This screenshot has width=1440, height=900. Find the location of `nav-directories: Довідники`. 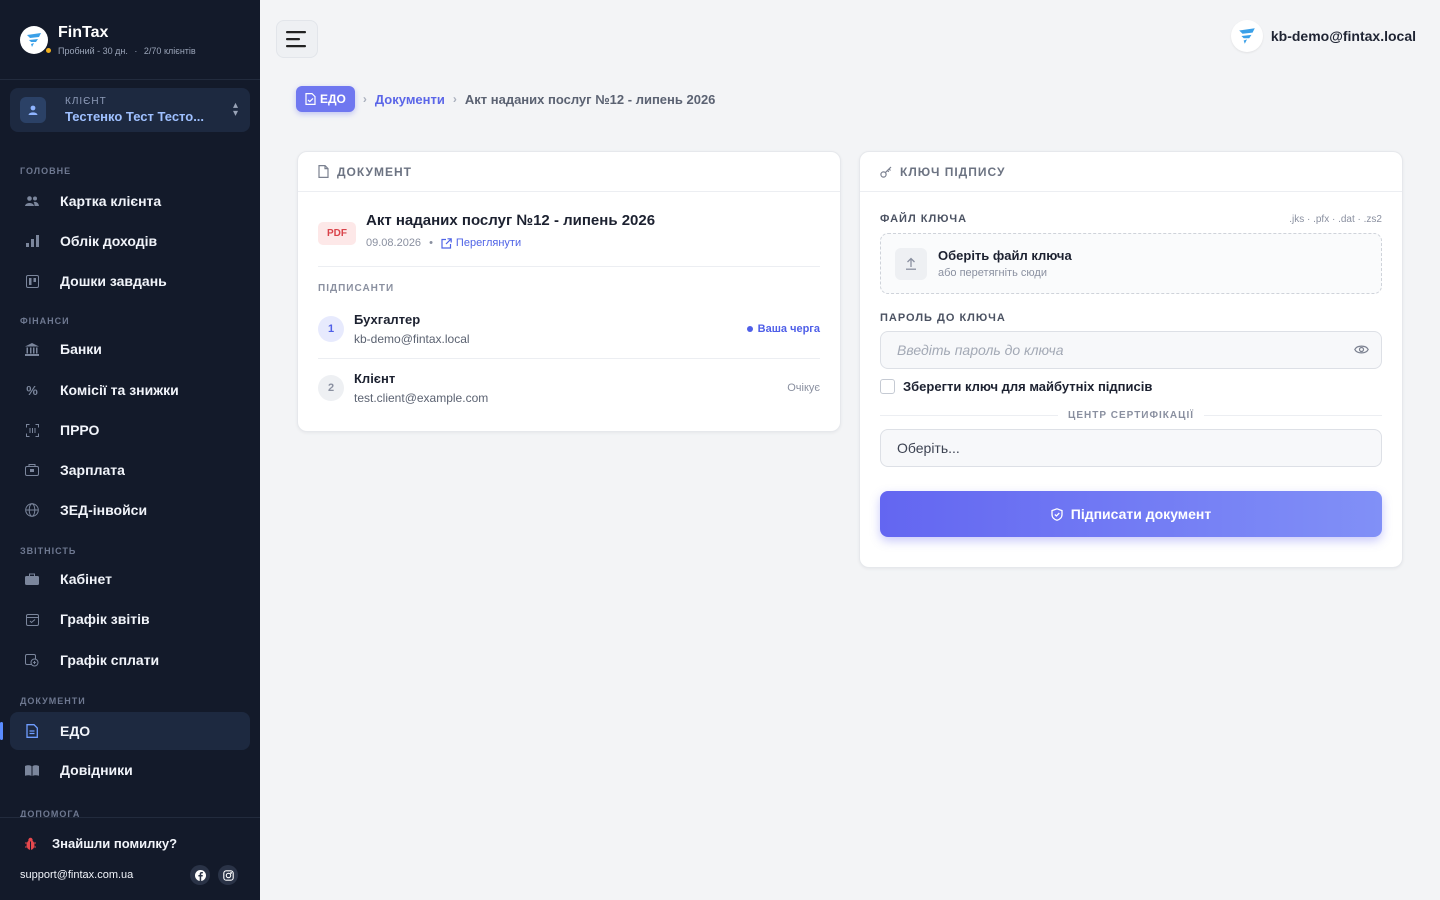

nav-directories: Довідники is located at coordinates (130, 770).